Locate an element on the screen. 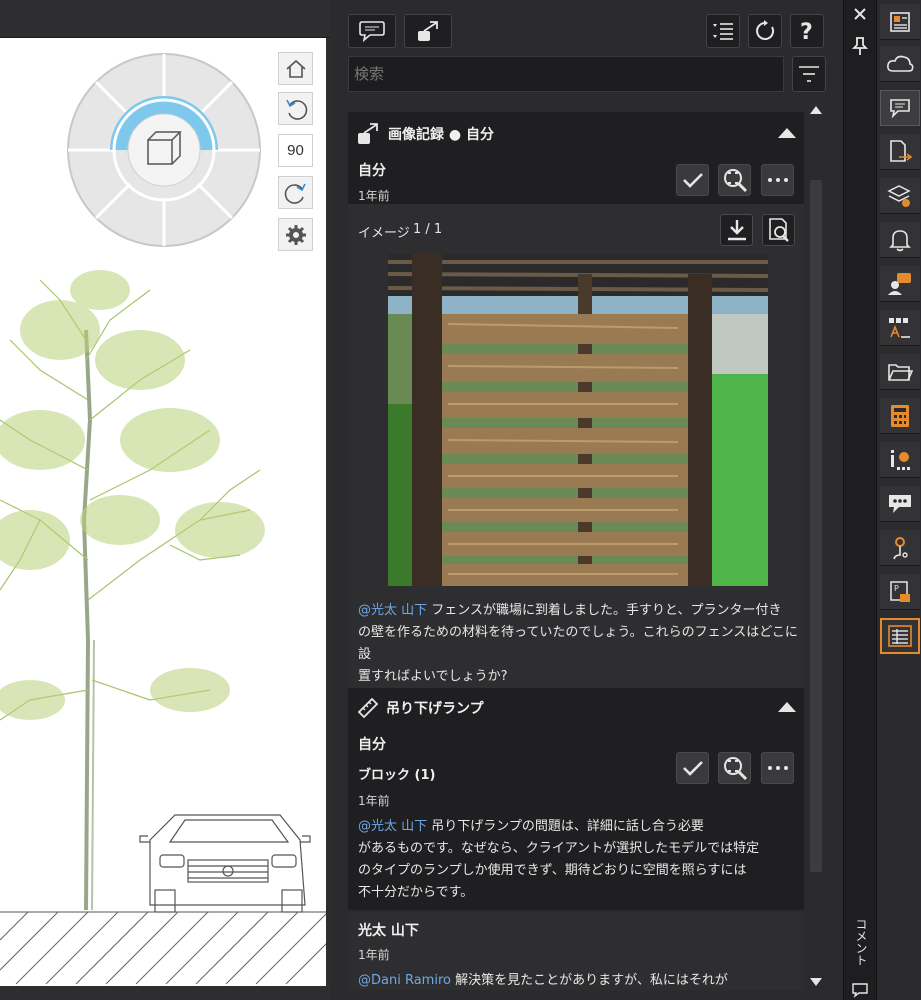 The height and width of the screenshot is (1000, 921). publish-document-icon: P is located at coordinates (900, 591).